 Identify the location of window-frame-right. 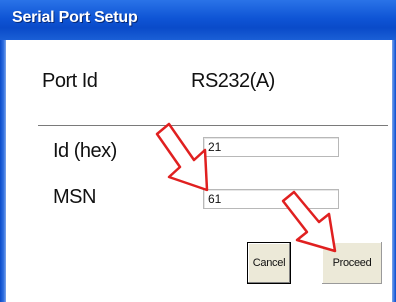
(394, 171).